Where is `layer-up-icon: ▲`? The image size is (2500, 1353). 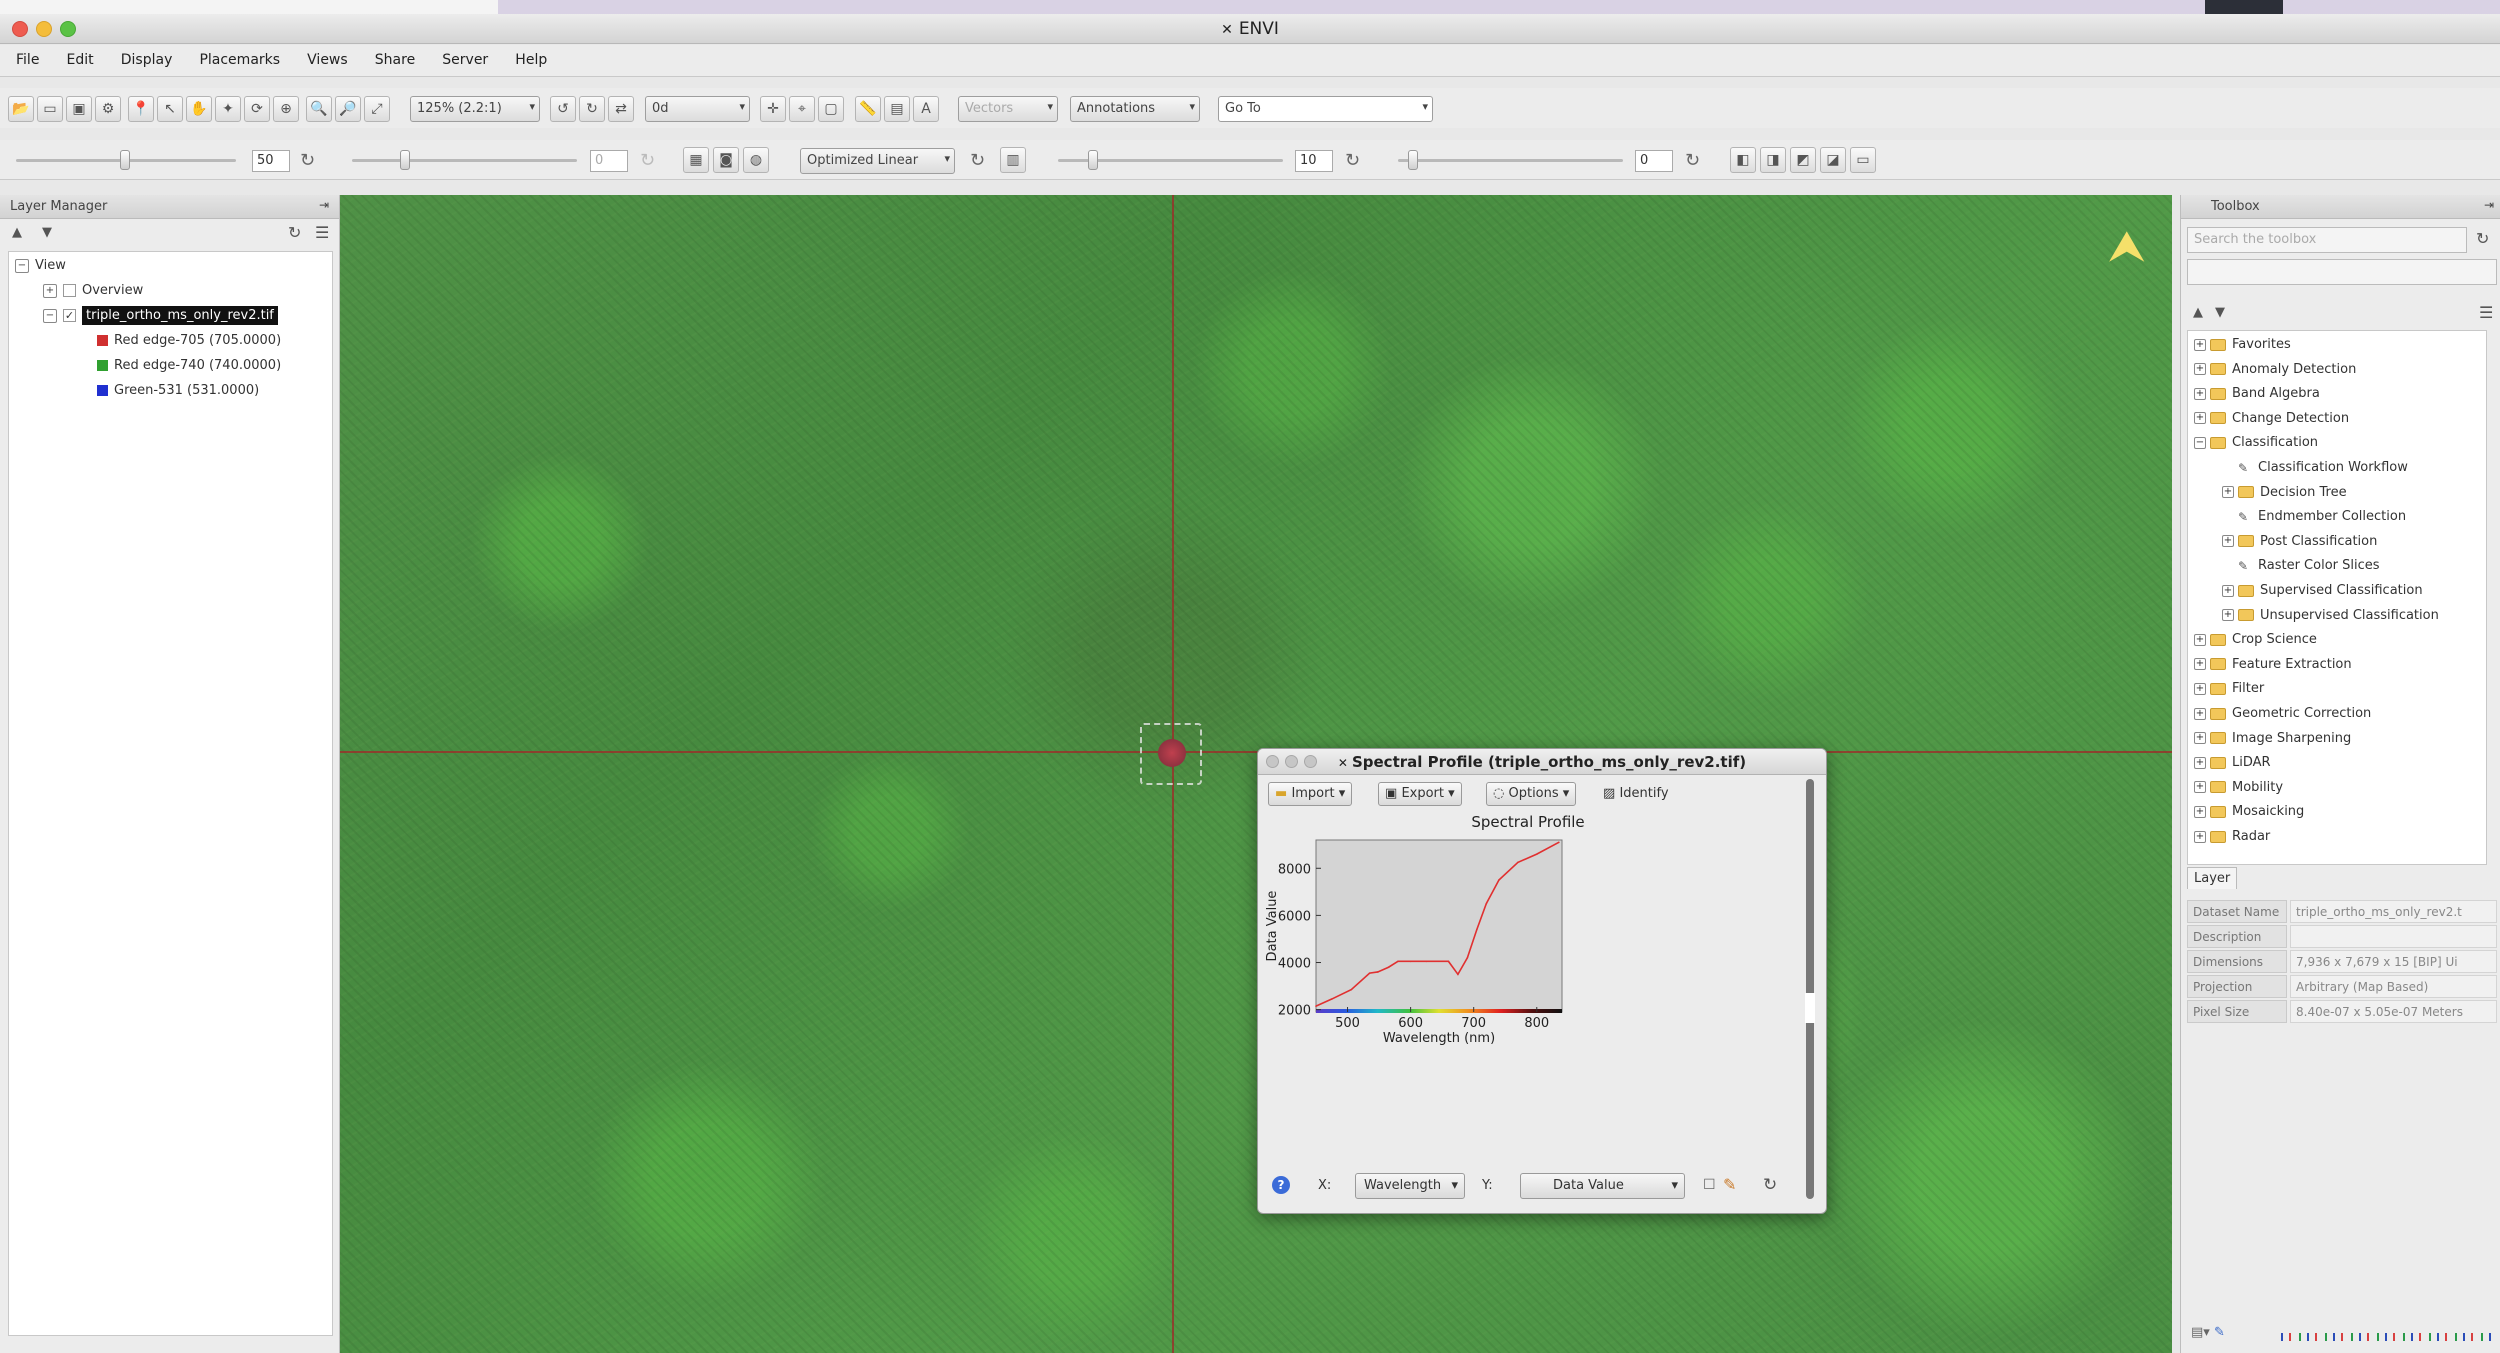
layer-up-icon: ▲ is located at coordinates (17, 232).